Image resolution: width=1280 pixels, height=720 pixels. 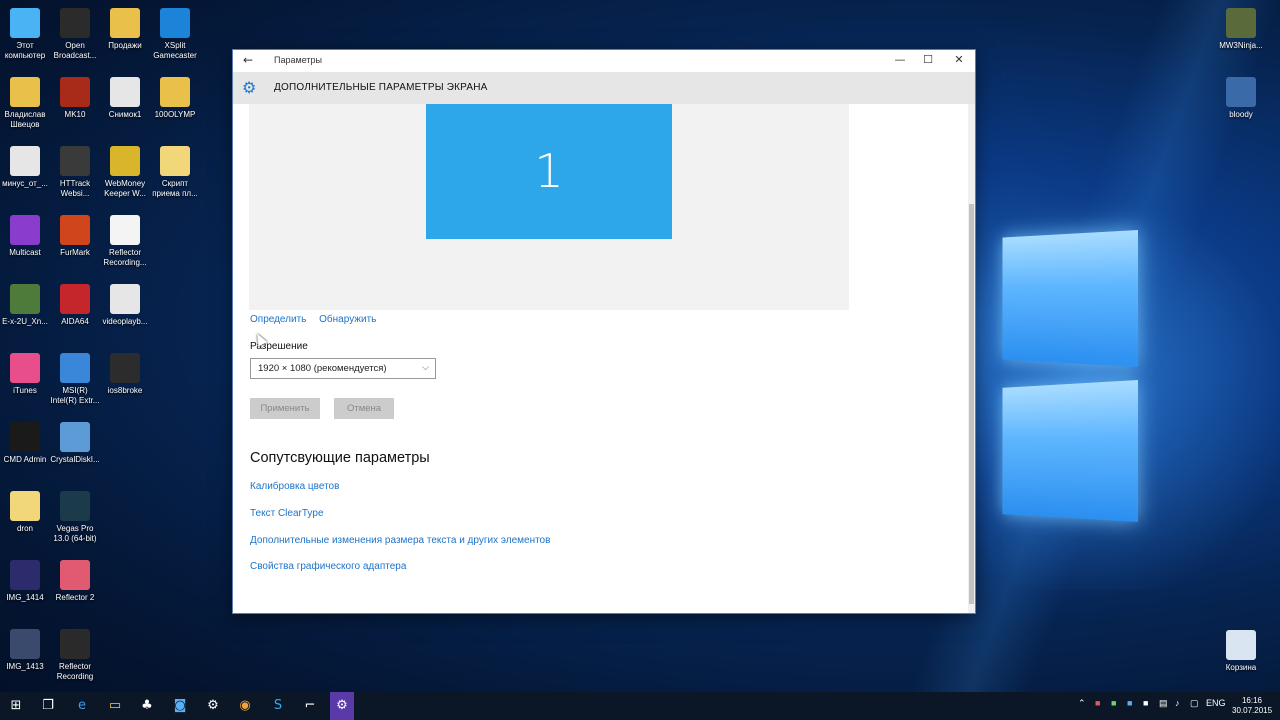 What do you see at coordinates (604, 61) in the screenshot?
I see `window-titlebar: ← Параметры — ☐ ✕` at bounding box center [604, 61].